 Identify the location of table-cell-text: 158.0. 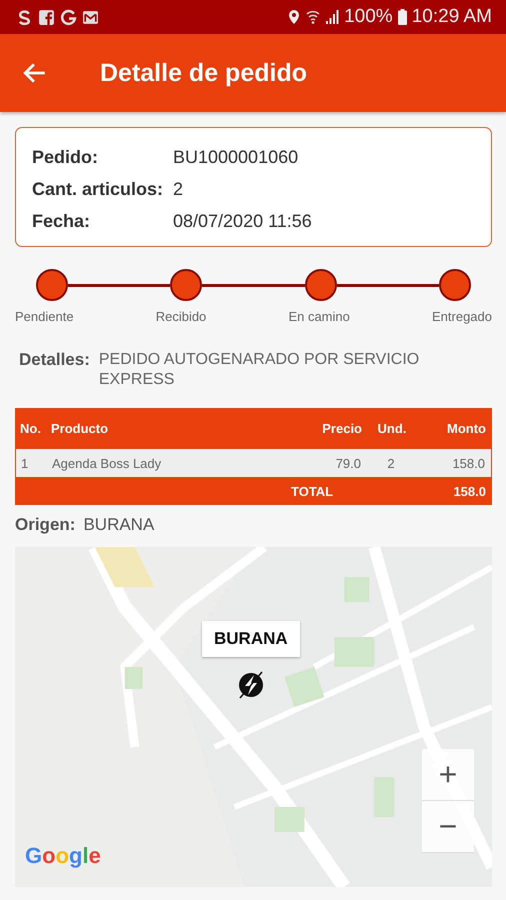
(468, 463).